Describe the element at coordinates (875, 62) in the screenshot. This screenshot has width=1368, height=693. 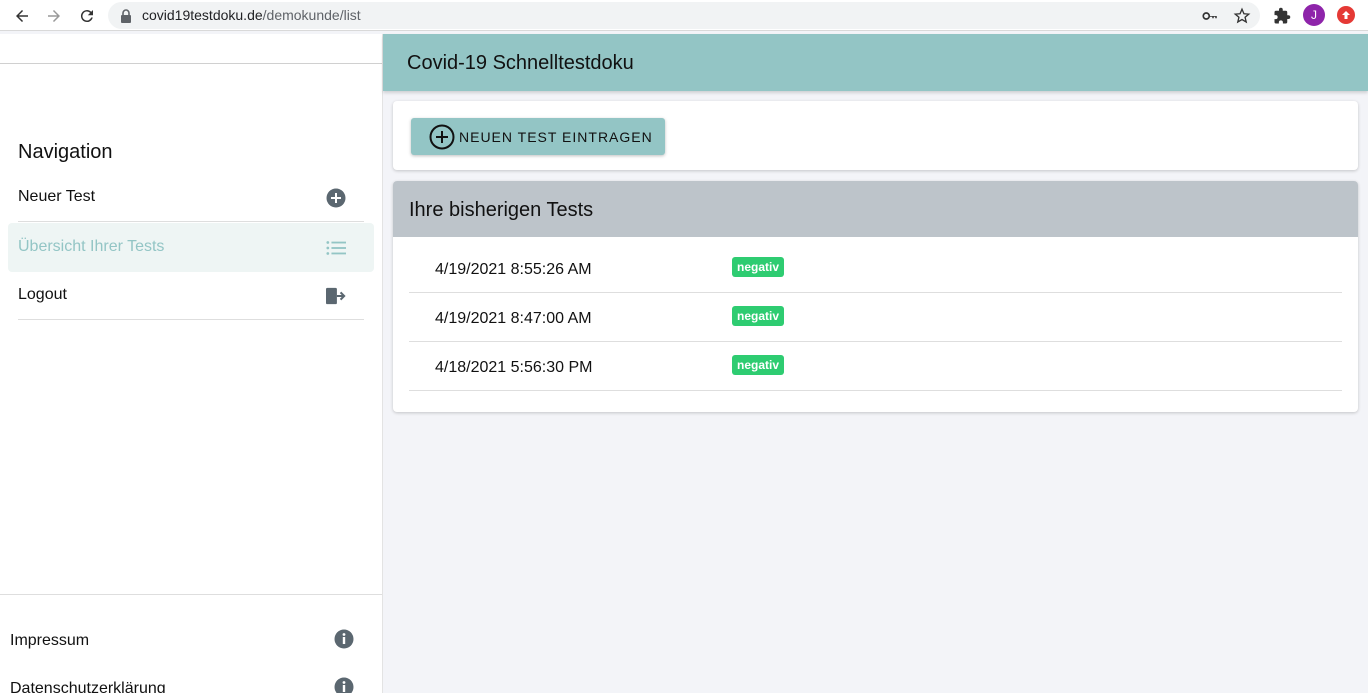
I see `app-header: Covid-19 Schnelltestdoku` at that location.